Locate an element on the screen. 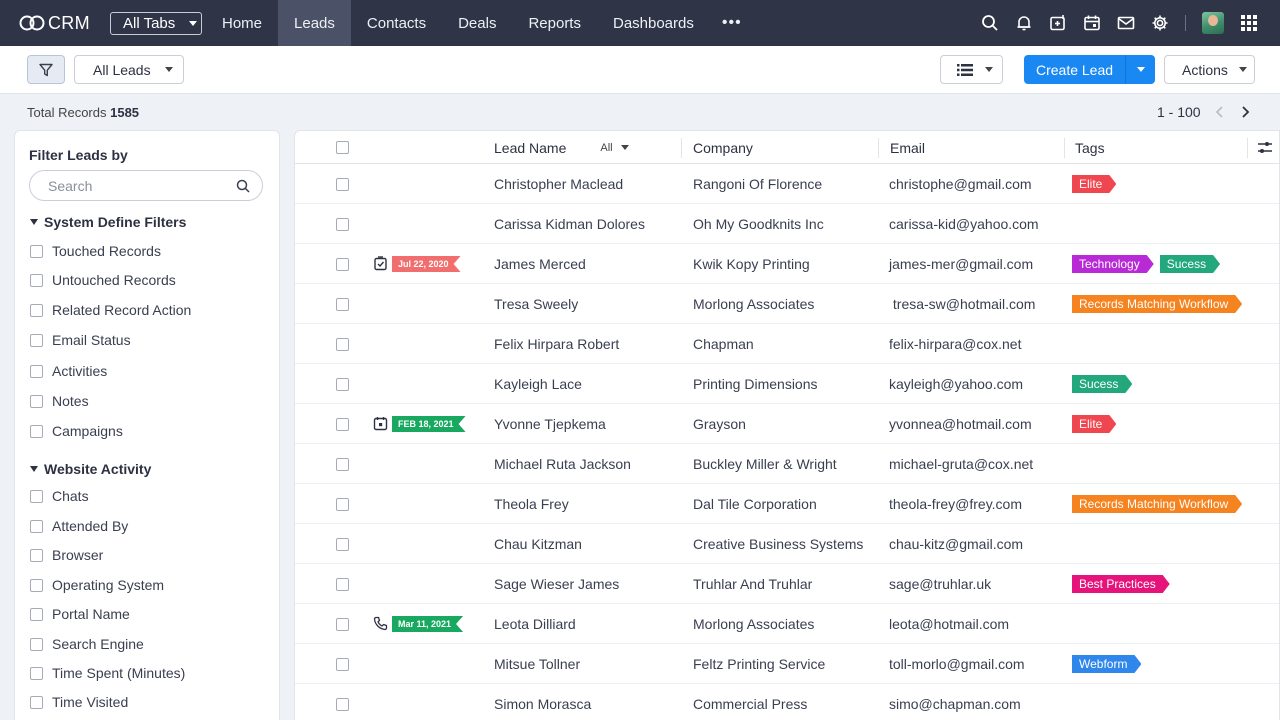 The height and width of the screenshot is (720, 1280). lead-name-link: Theola Frey is located at coordinates (531, 504).